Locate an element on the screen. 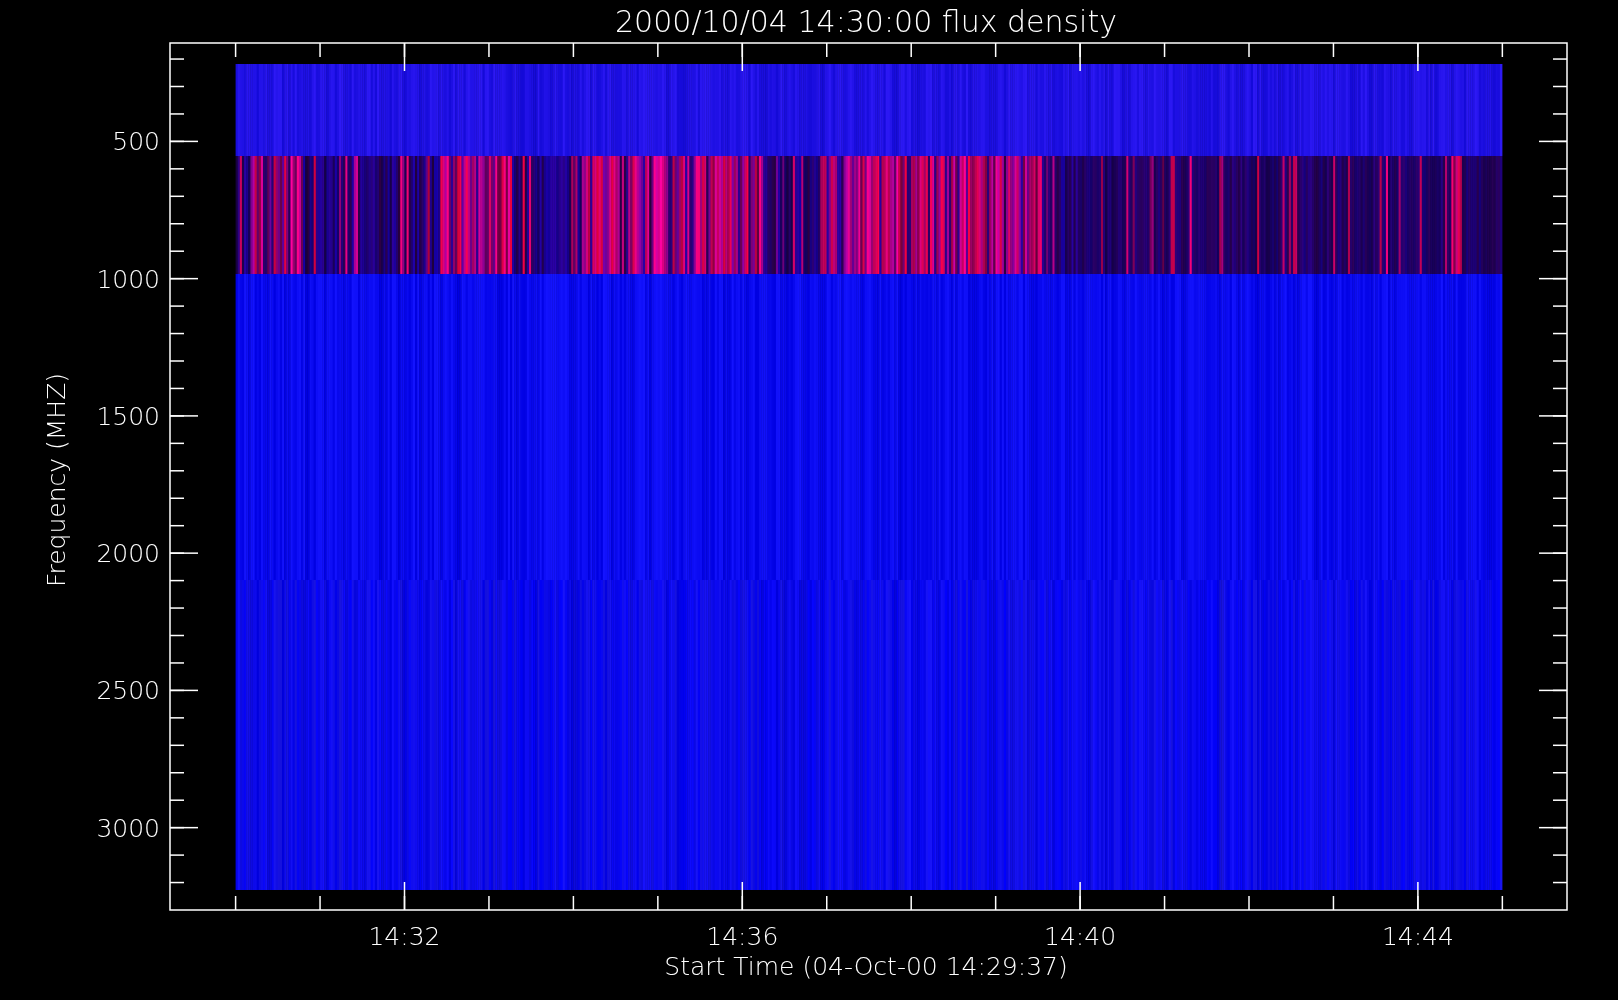 Image resolution: width=1618 pixels, height=1000 pixels. y-tick-label: 3000 is located at coordinates (128, 828).